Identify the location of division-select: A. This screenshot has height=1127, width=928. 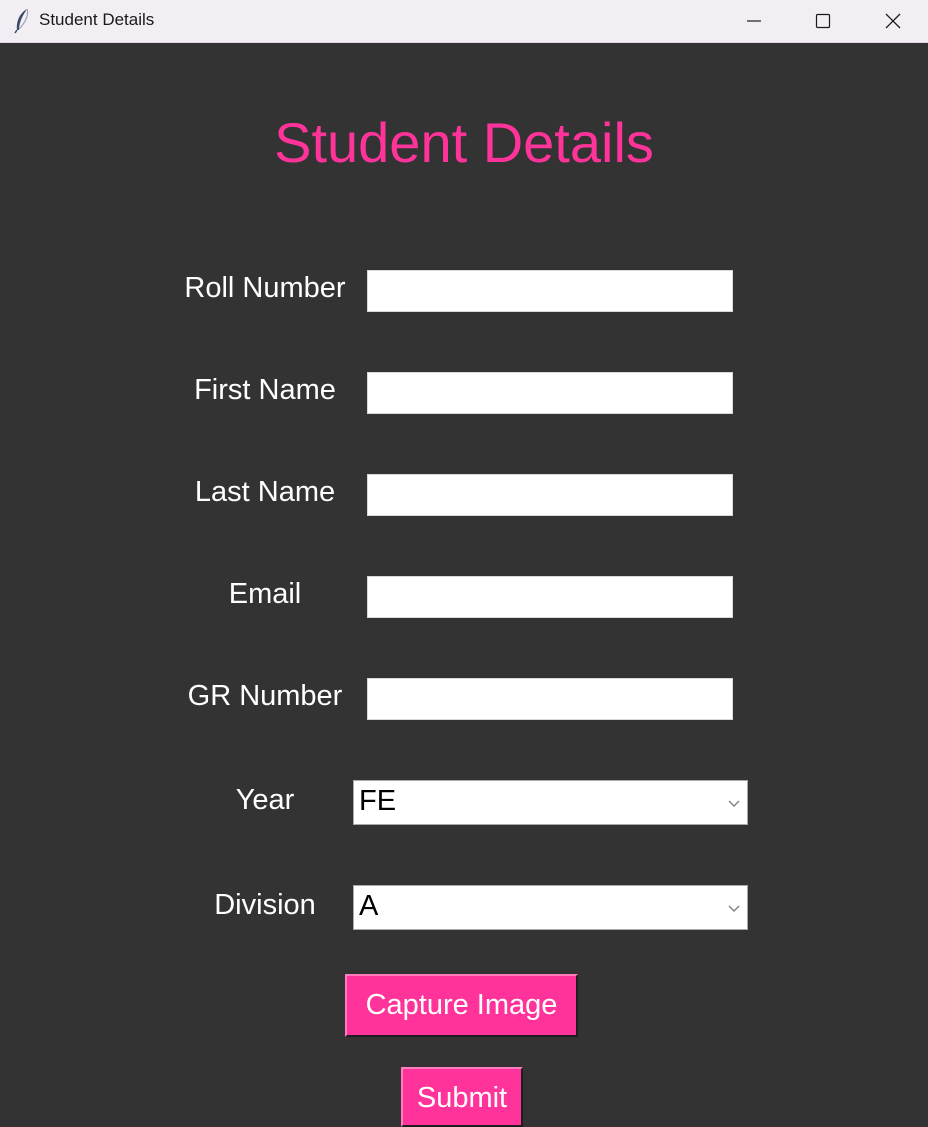
(550, 907).